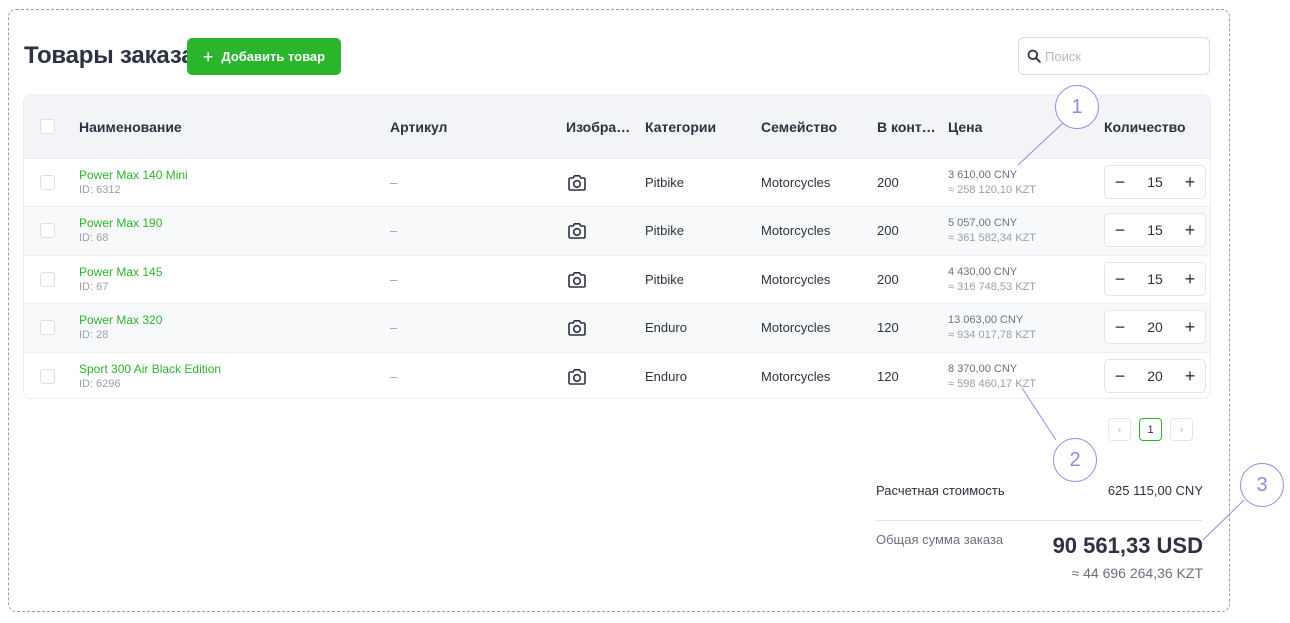  I want to click on col-family: Семейство, so click(799, 127).